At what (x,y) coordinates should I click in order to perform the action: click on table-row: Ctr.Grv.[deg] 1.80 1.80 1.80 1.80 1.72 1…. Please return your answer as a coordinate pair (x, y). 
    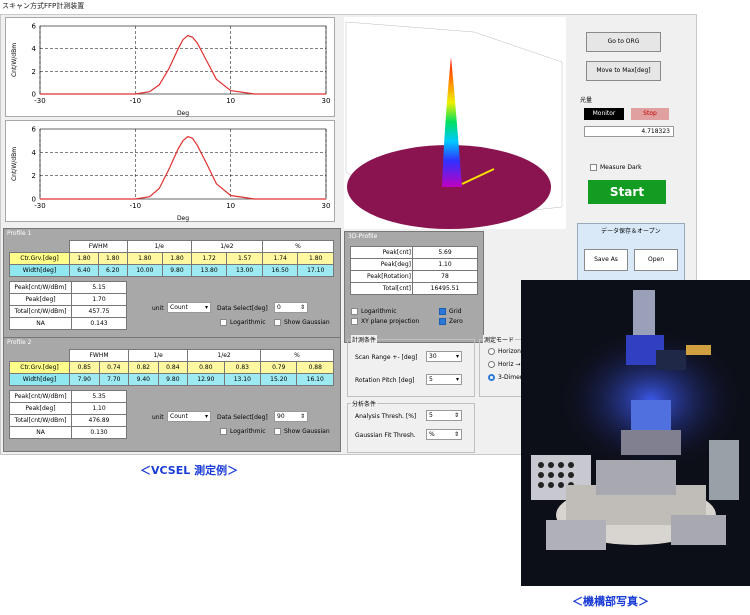
    Looking at the image, I should click on (171, 258).